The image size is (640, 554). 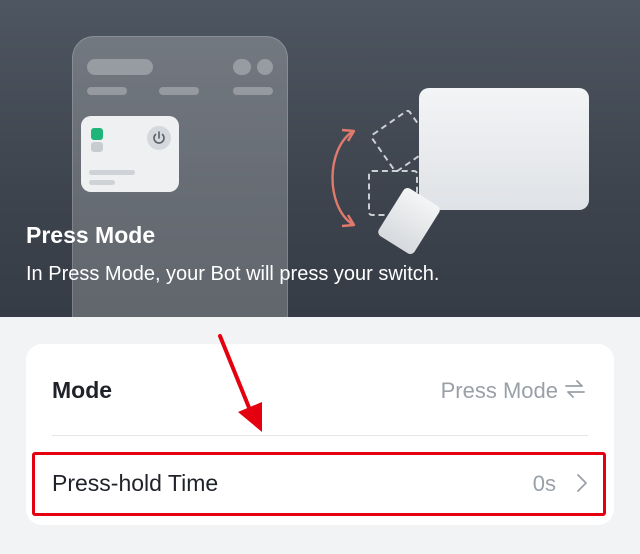 What do you see at coordinates (499, 390) in the screenshot?
I see `mode-value: Press Mode` at bounding box center [499, 390].